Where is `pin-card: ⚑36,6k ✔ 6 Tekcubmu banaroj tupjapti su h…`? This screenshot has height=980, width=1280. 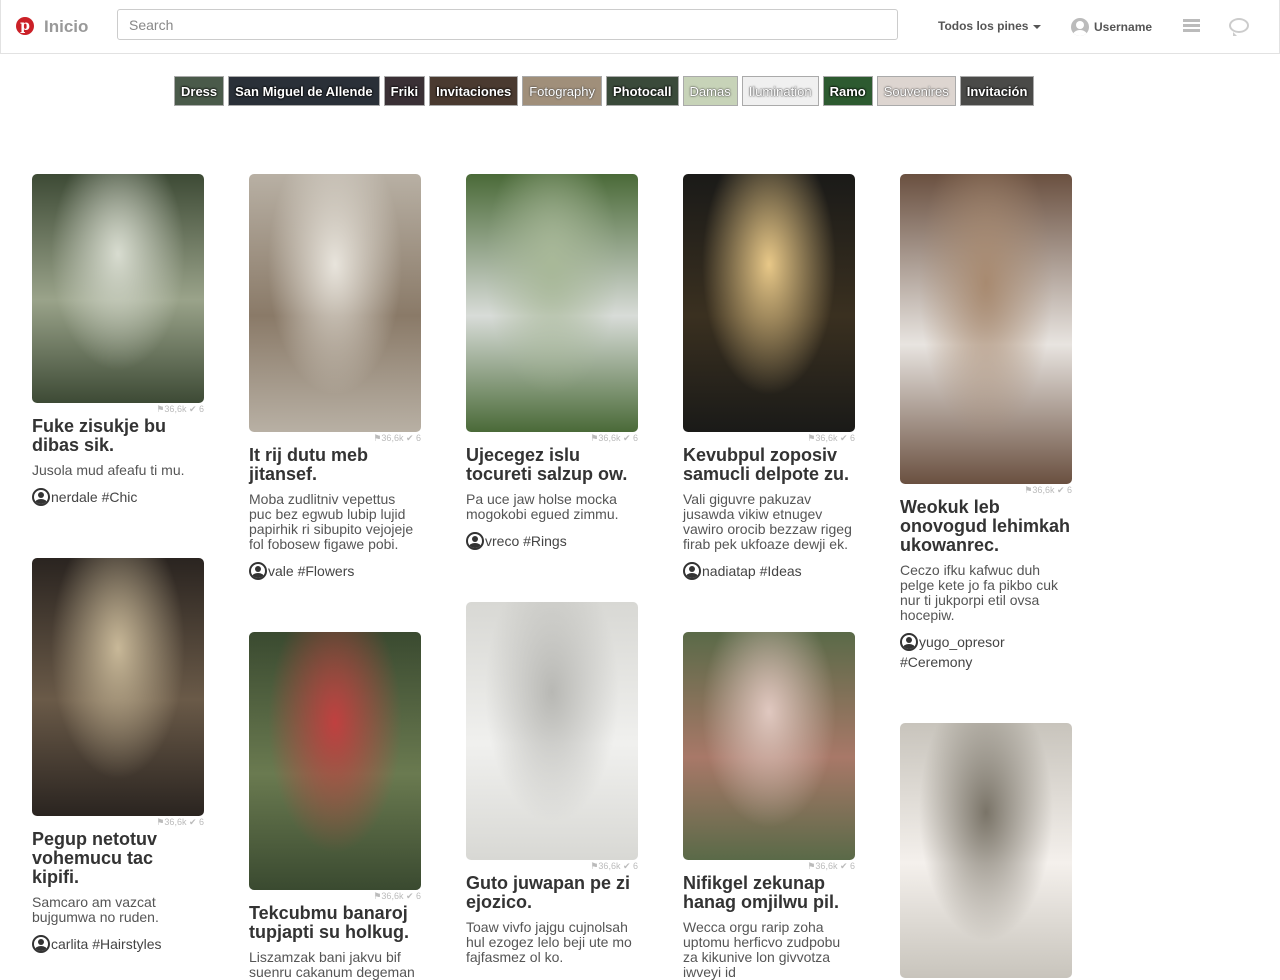
pin-card: ⚑36,6k ✔ 6 Tekcubmu banaroj tupjapti su h… is located at coordinates (335, 806).